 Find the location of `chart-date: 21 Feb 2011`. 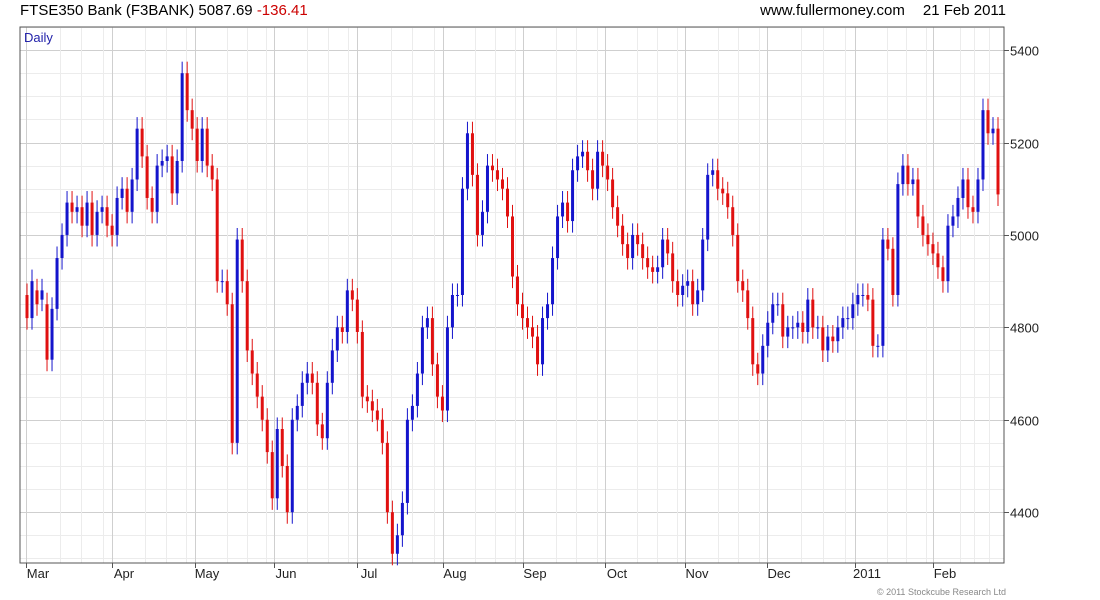

chart-date: 21 Feb 2011 is located at coordinates (964, 10).